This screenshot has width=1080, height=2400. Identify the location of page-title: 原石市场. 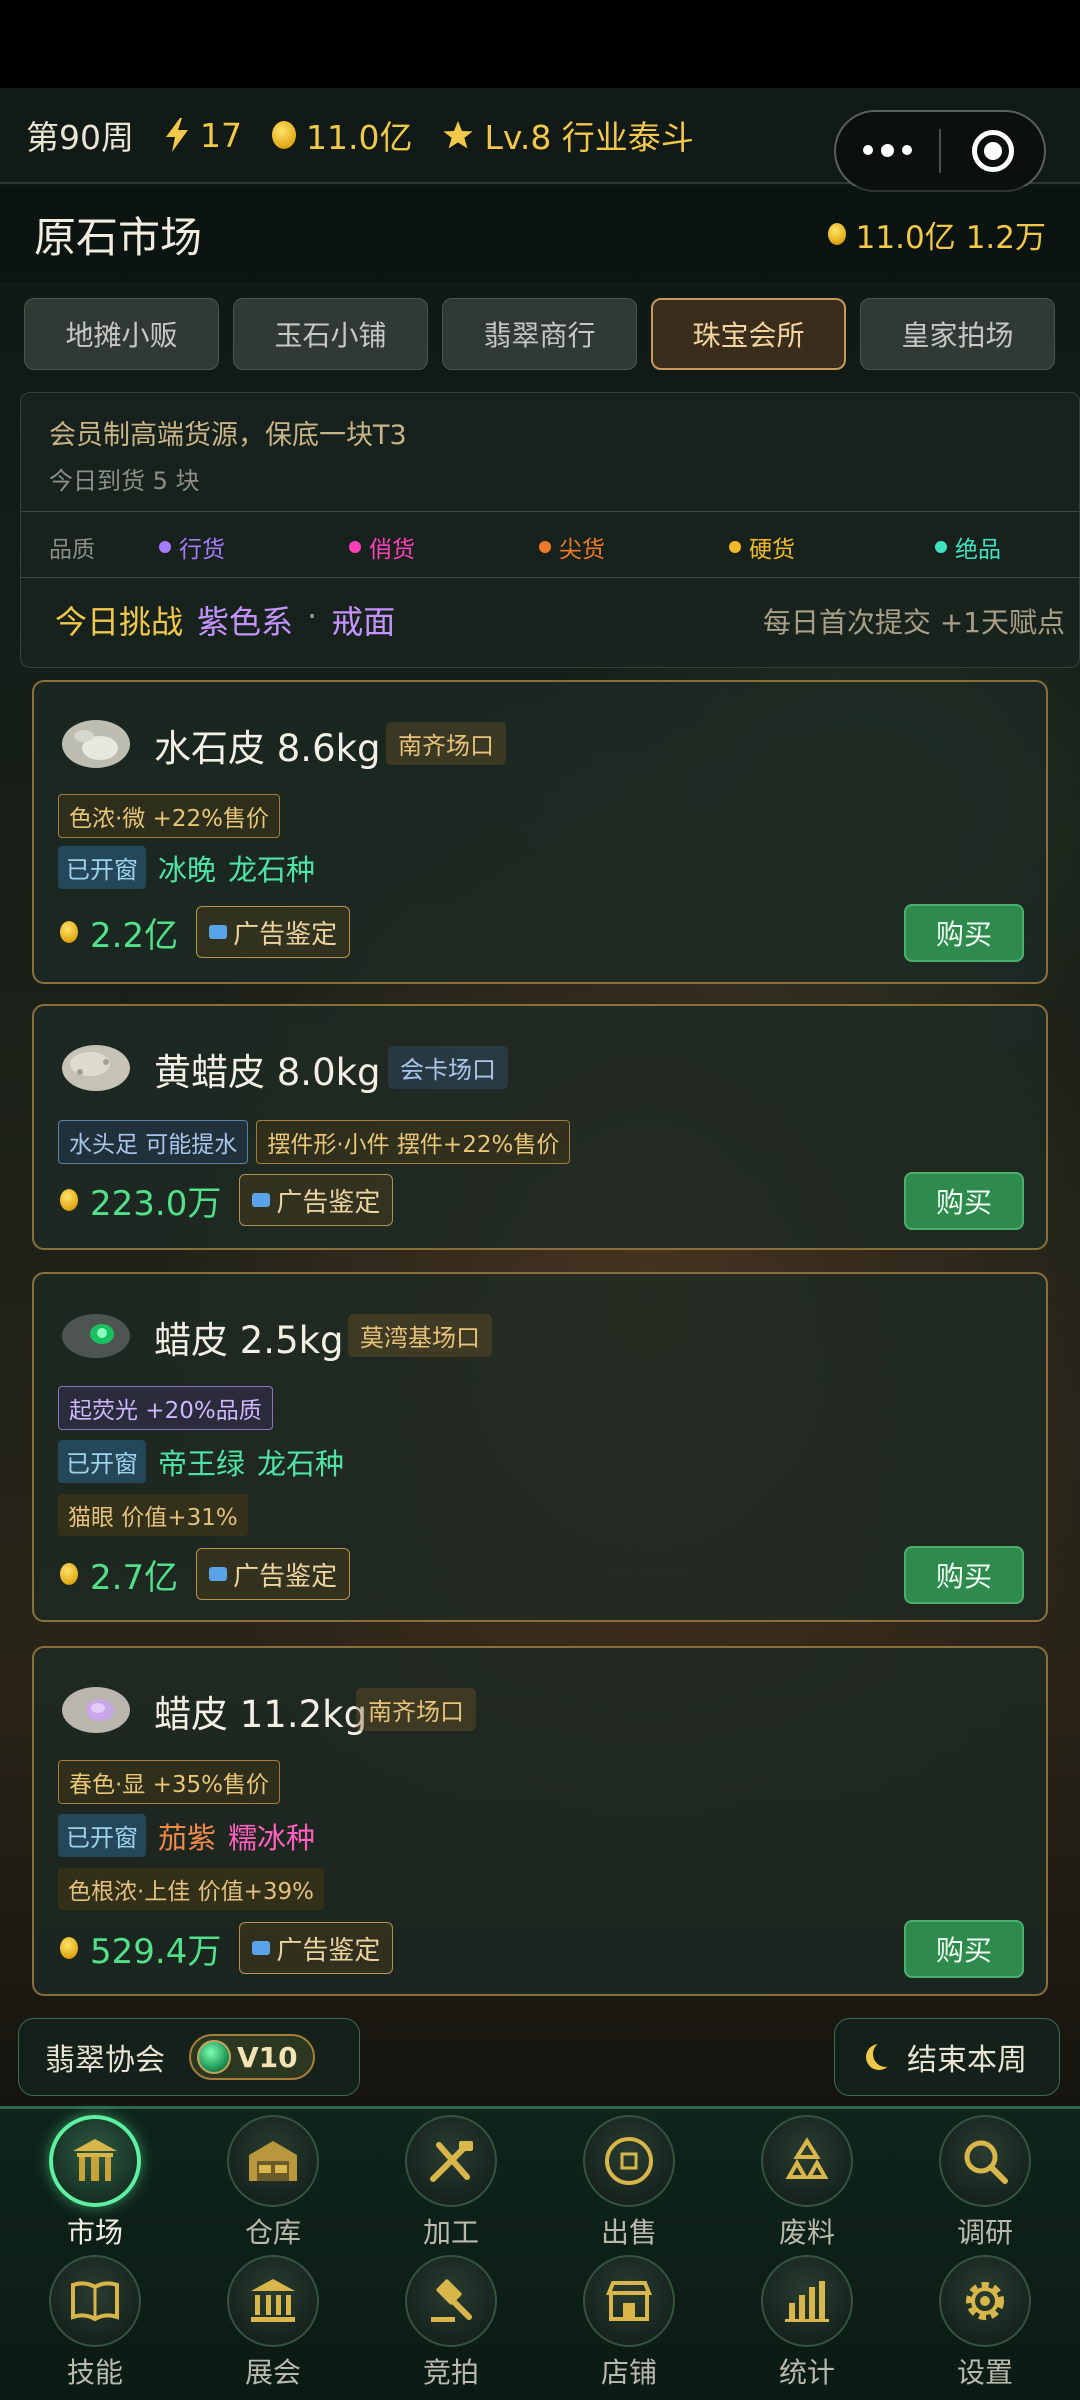
(118, 237).